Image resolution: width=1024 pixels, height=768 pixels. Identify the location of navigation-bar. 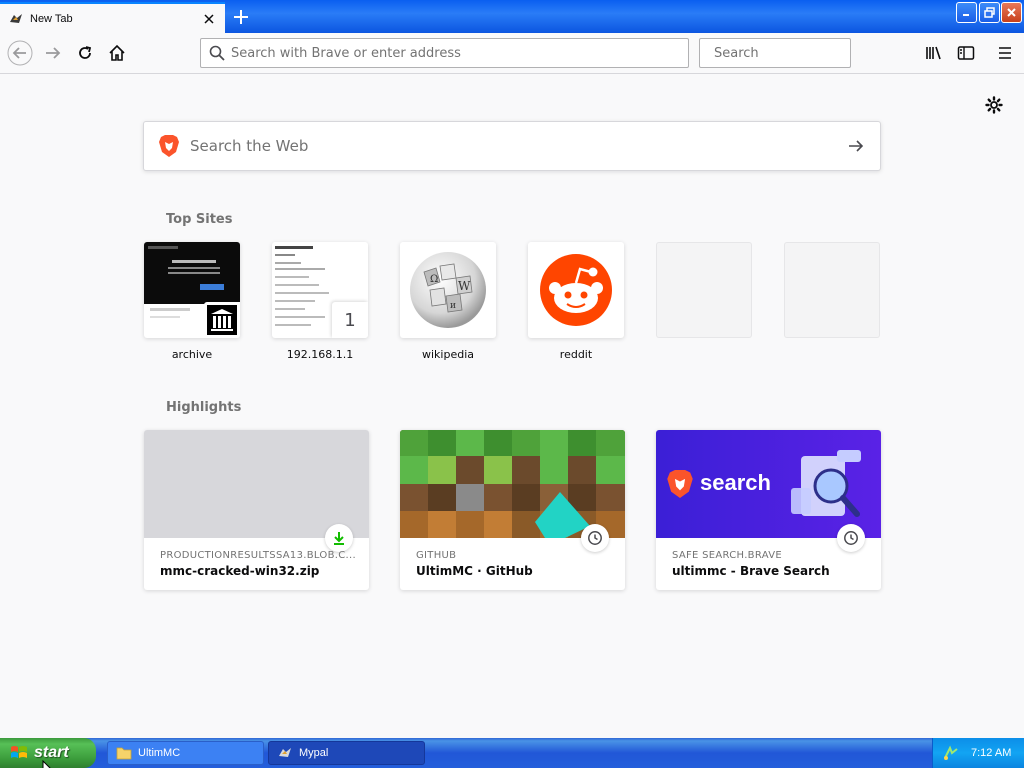
(512, 53).